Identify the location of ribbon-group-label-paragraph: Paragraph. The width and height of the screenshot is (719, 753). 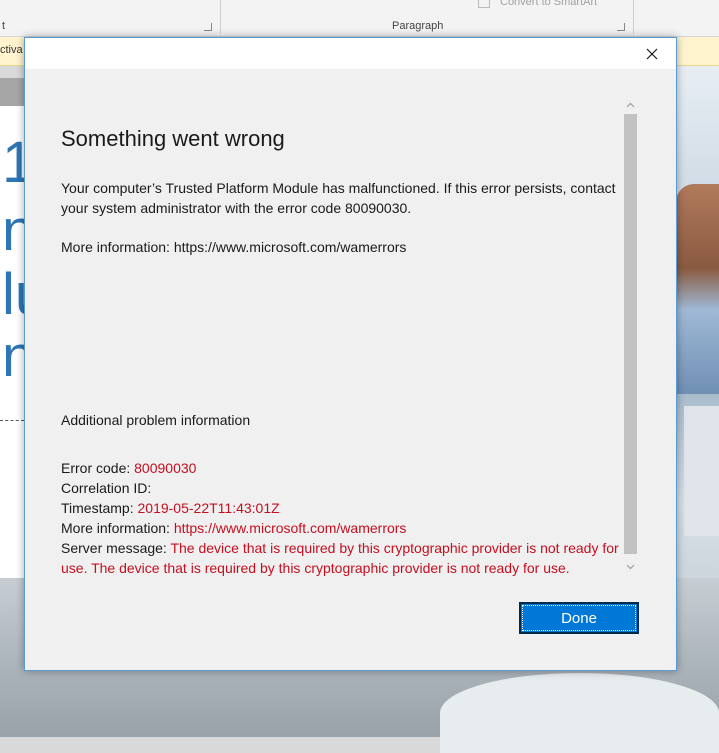
(418, 26).